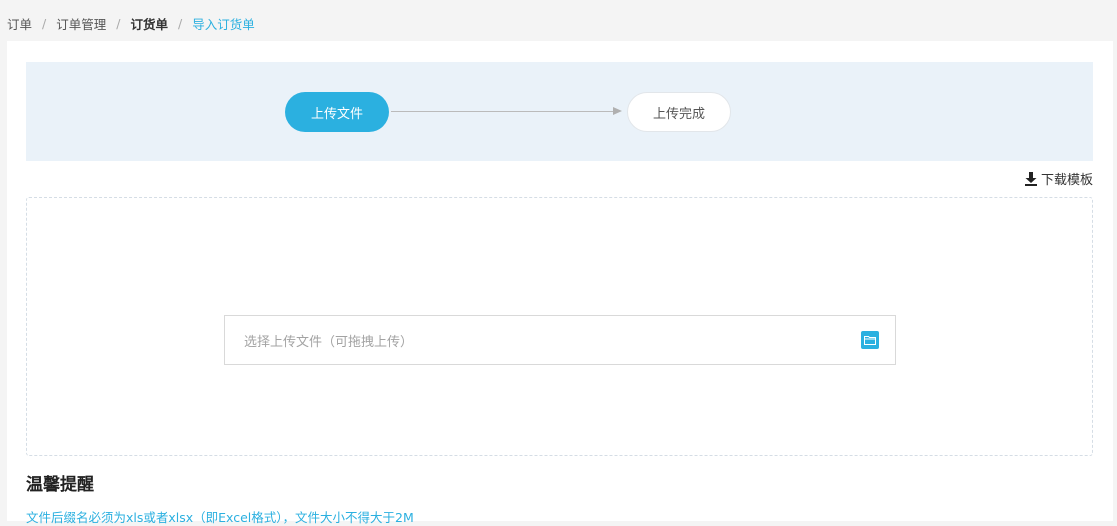 This screenshot has height=526, width=1117. What do you see at coordinates (149, 23) in the screenshot?
I see `breadcrumb-item-purchase-order: 订货单` at bounding box center [149, 23].